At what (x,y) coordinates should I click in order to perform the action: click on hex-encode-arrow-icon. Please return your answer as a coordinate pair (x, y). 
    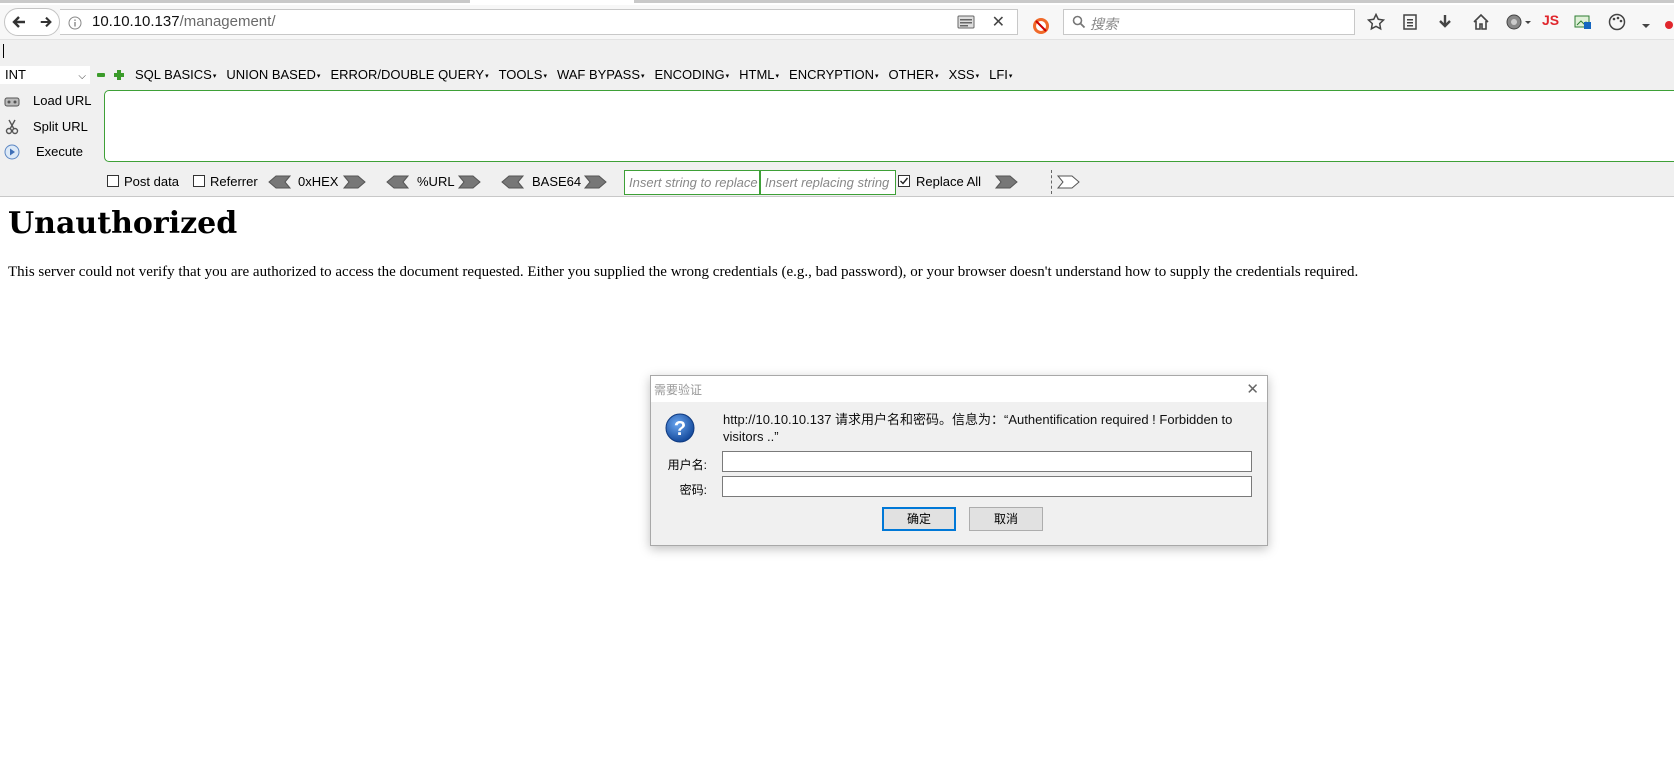
    Looking at the image, I should click on (354, 183).